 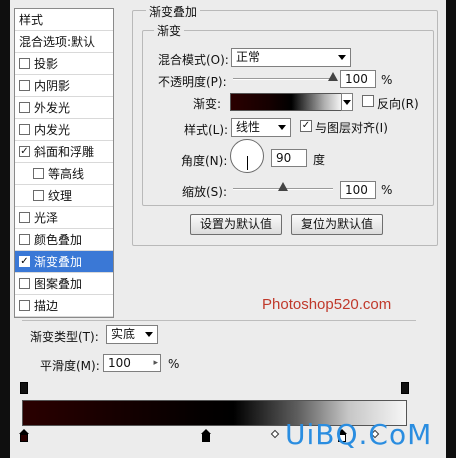 I want to click on style-item: 内发光, so click(x=64, y=130).